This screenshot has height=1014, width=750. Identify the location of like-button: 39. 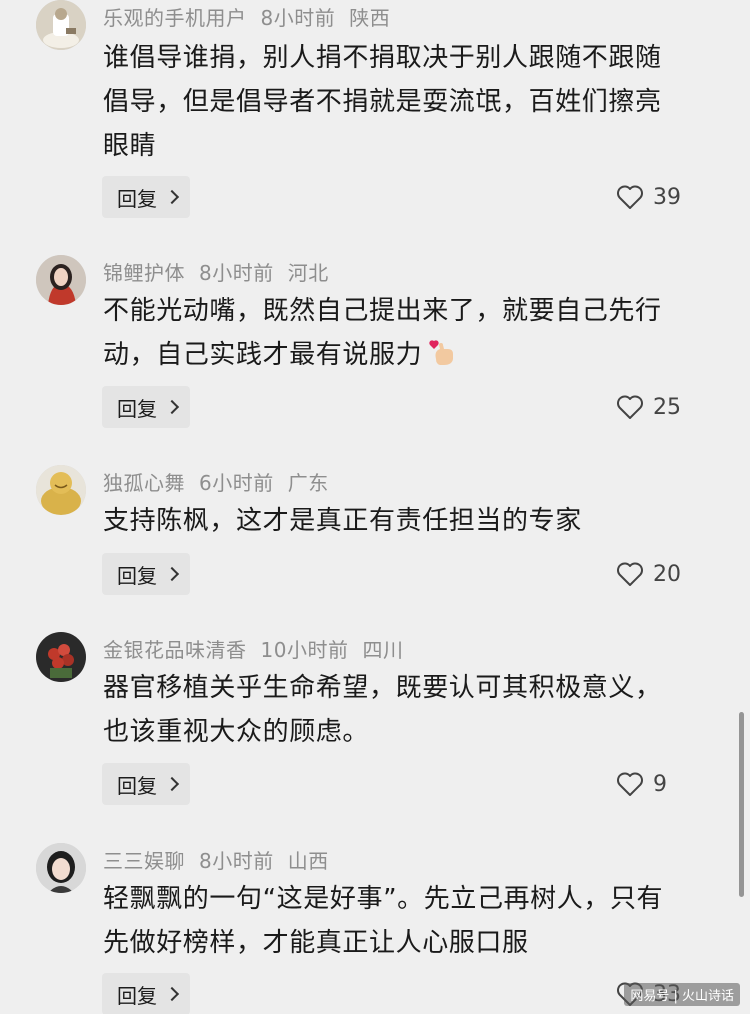
(648, 197).